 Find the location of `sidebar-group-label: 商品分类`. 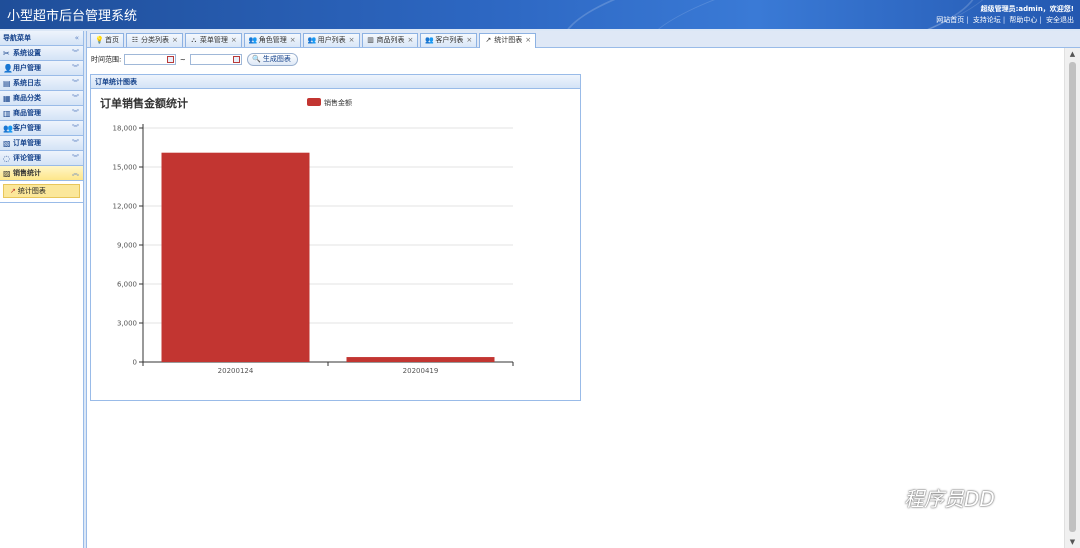

sidebar-group-label: 商品分类 is located at coordinates (27, 98).